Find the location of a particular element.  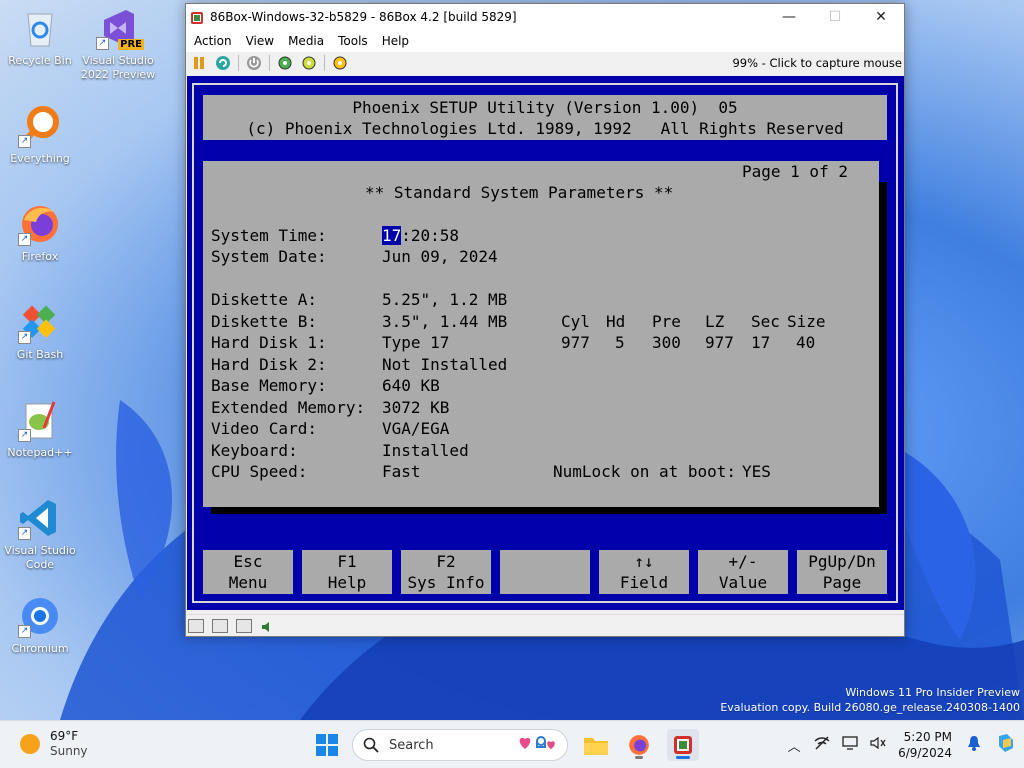

vscode-icon: ↗ is located at coordinates (40, 518).